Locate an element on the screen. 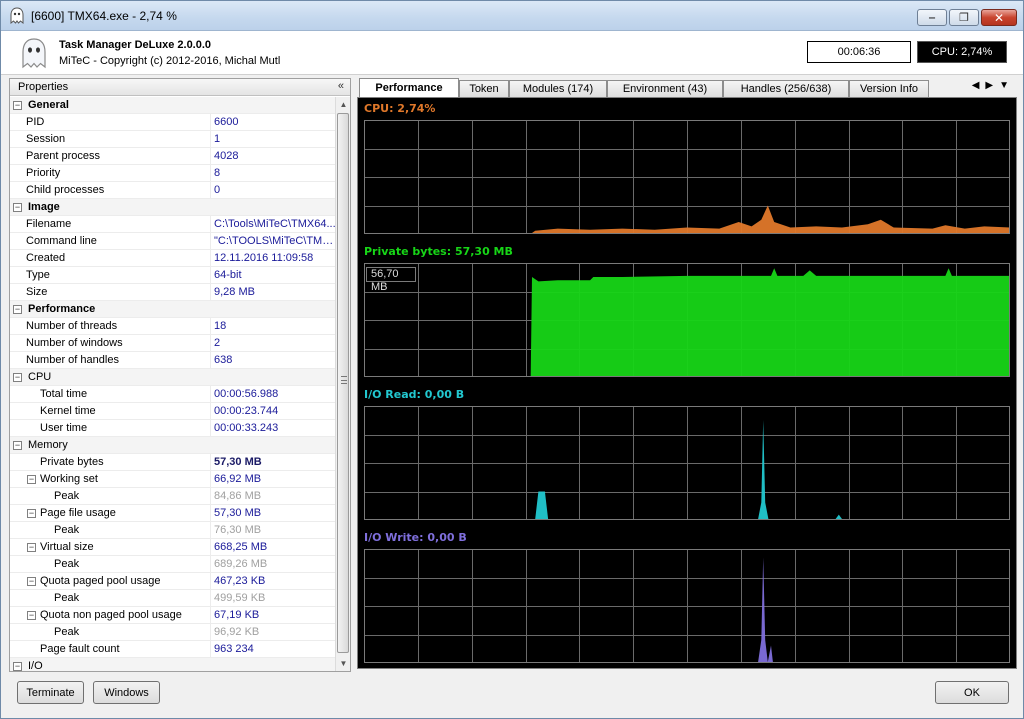  maximize-icon: ❐ is located at coordinates (964, 18).